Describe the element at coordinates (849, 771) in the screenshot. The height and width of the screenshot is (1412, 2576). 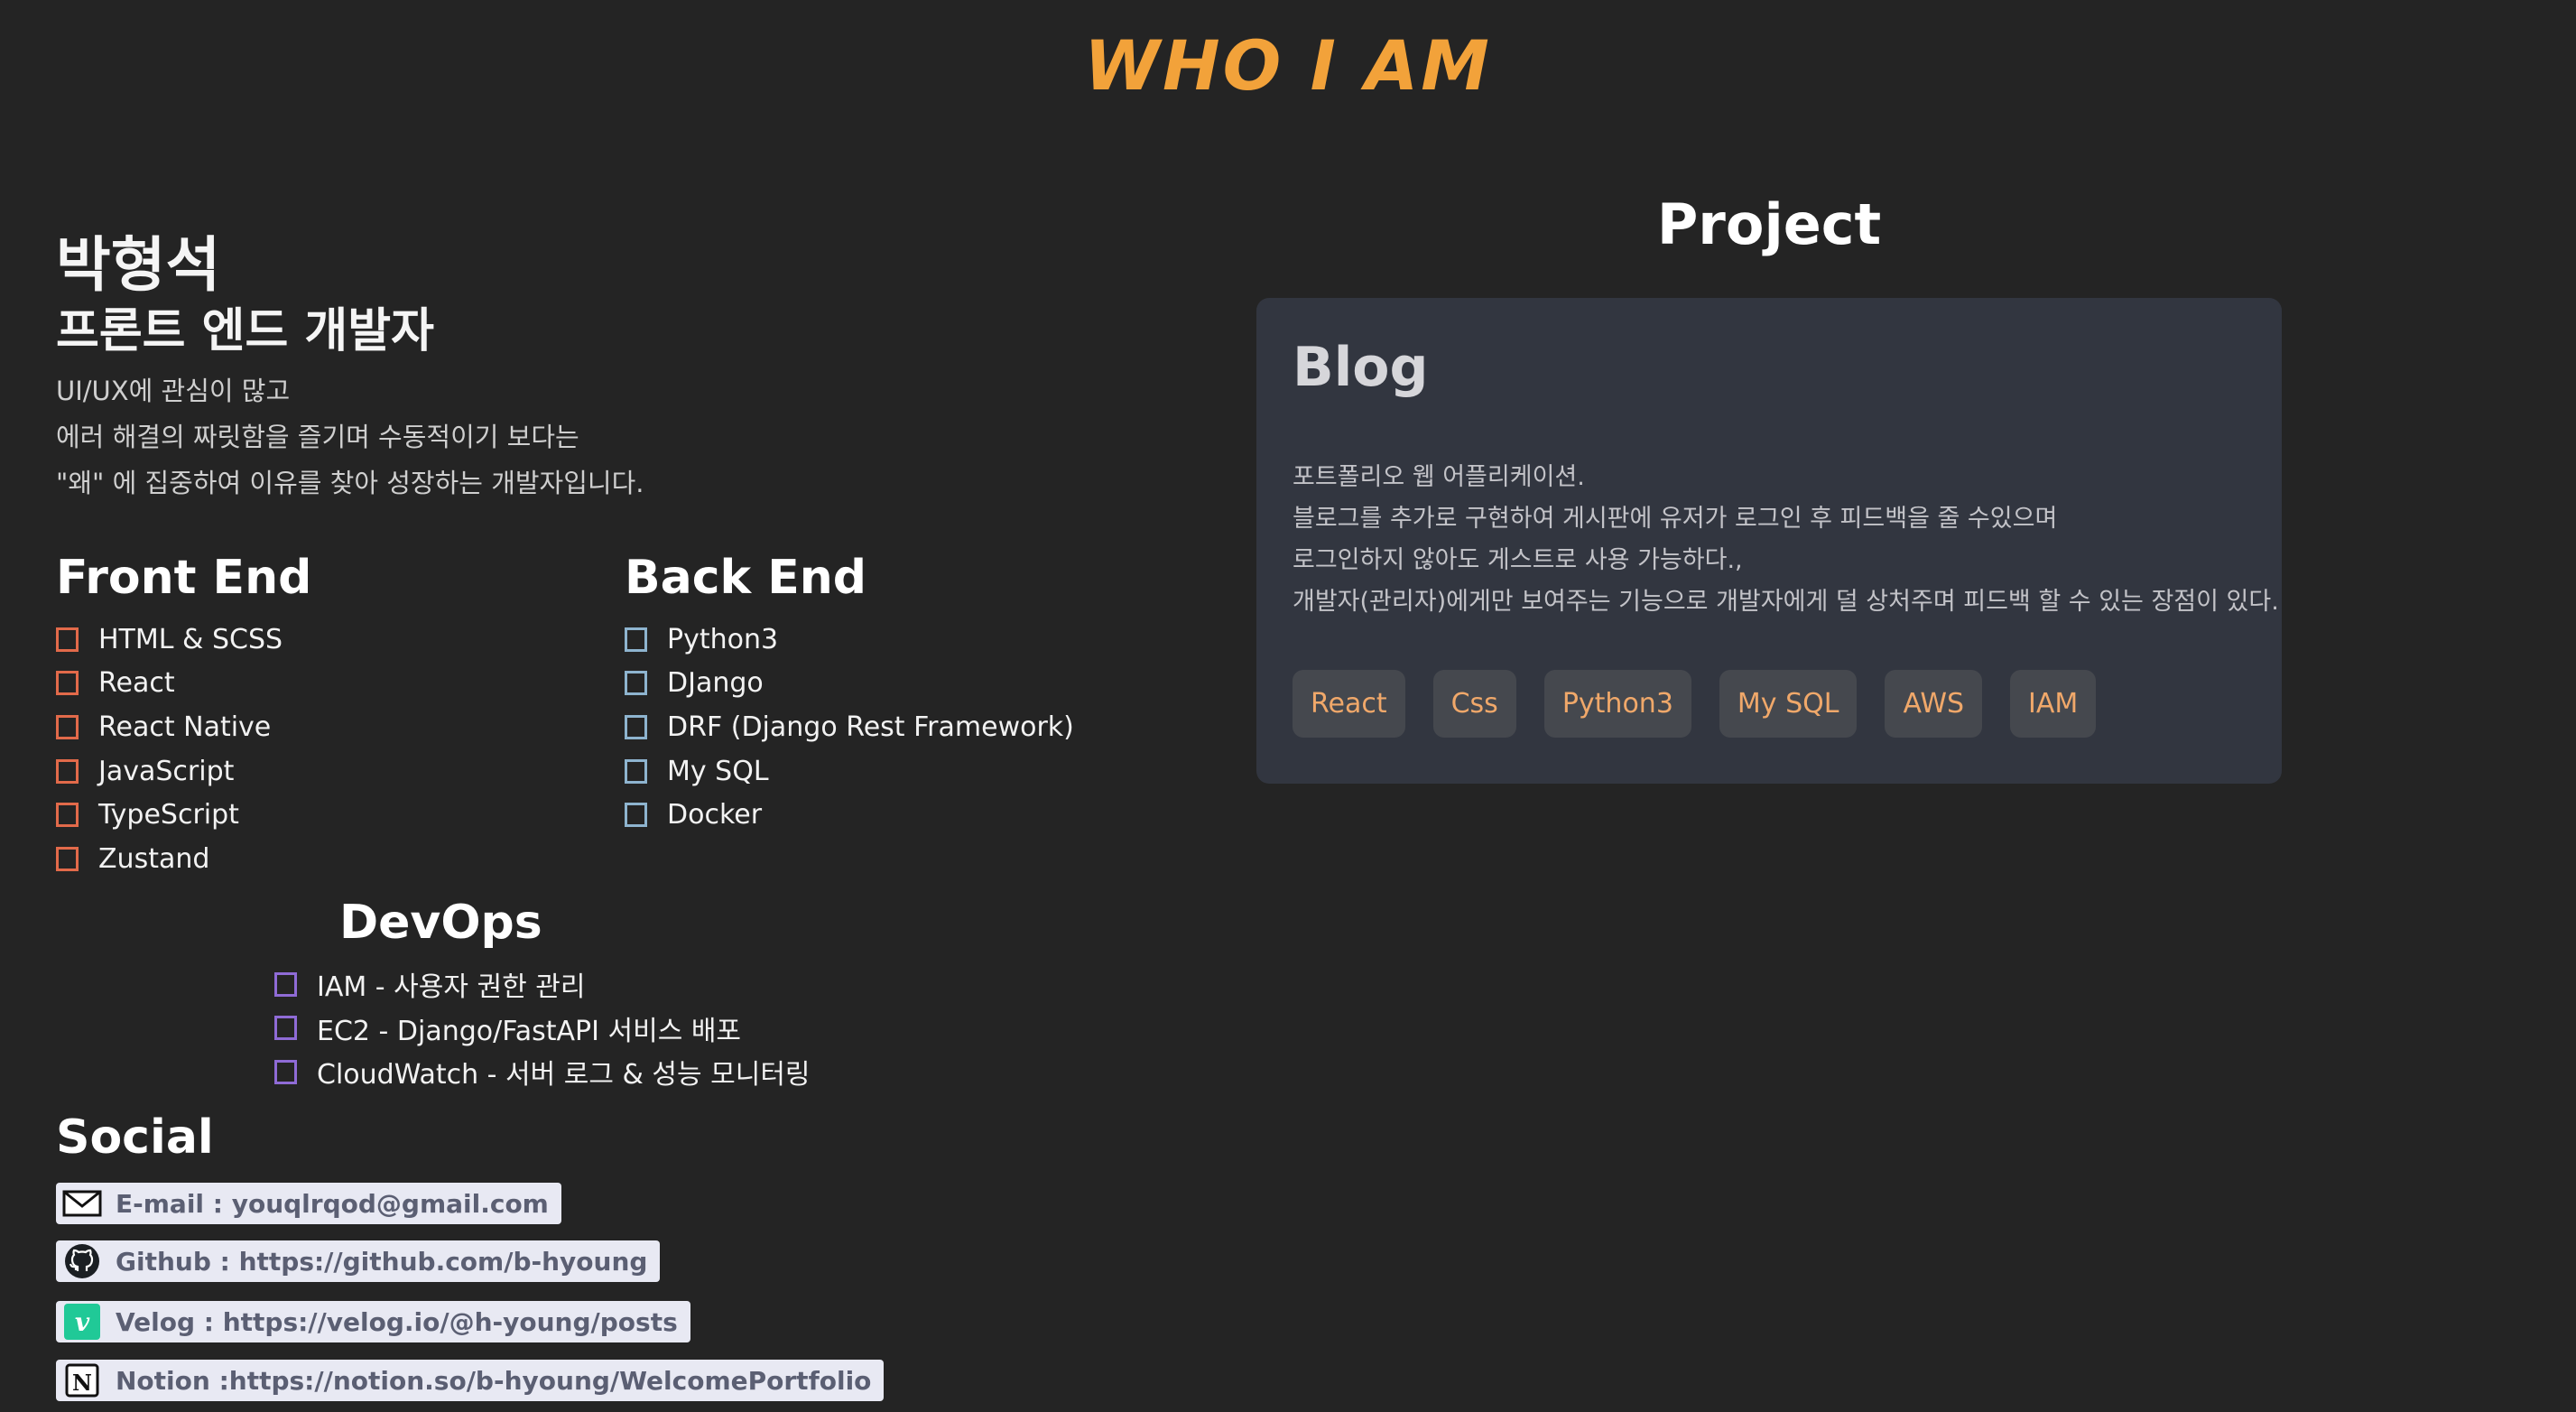
I see `skill-item: My SQL` at that location.